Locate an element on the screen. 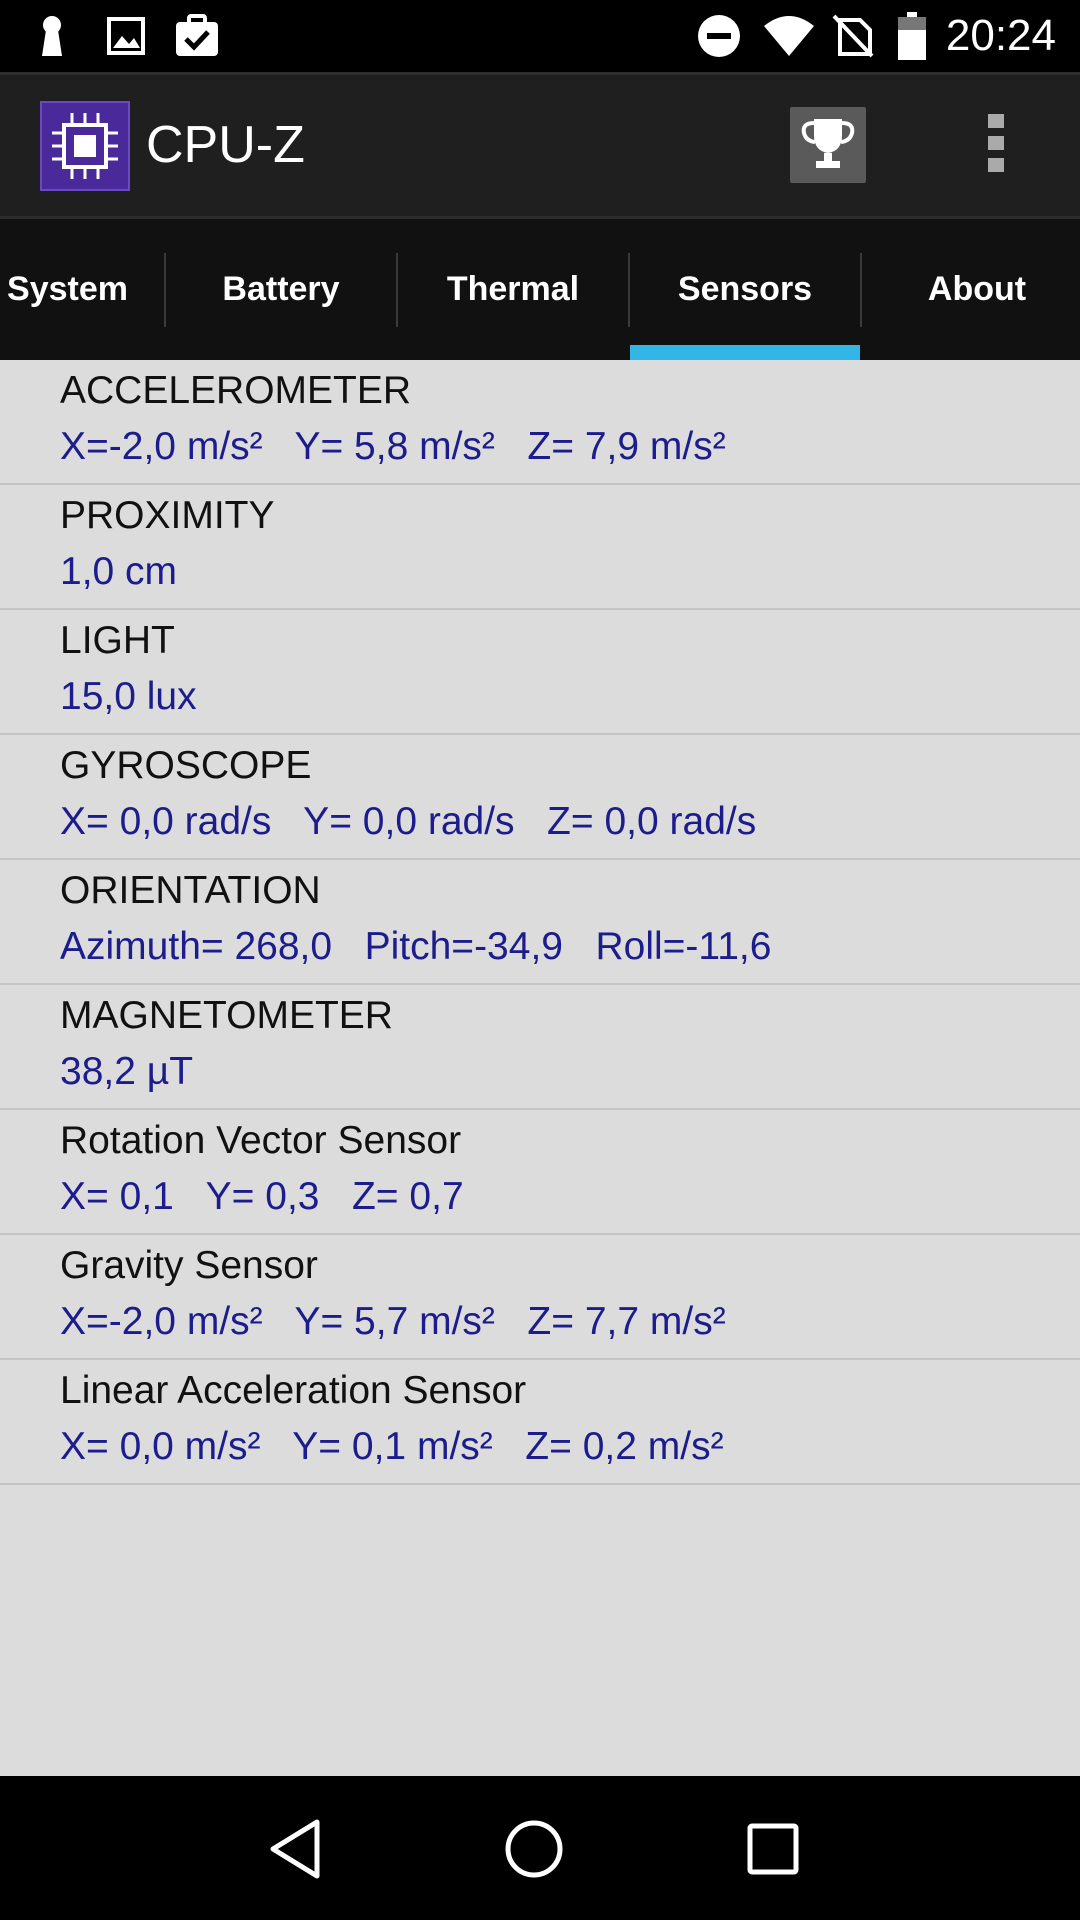 This screenshot has width=1080, height=1920. sensor-value: X= 0,0 rad/s Y= 0,0 rad/s Z= 0,0 rad/s is located at coordinates (408, 821).